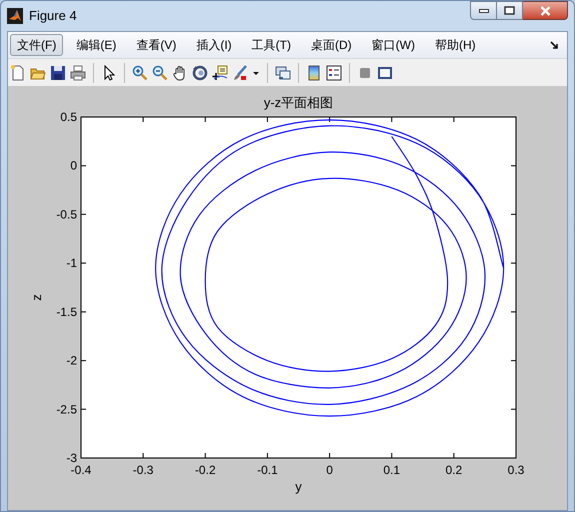  I want to click on zoom-out-icon, so click(160, 72).